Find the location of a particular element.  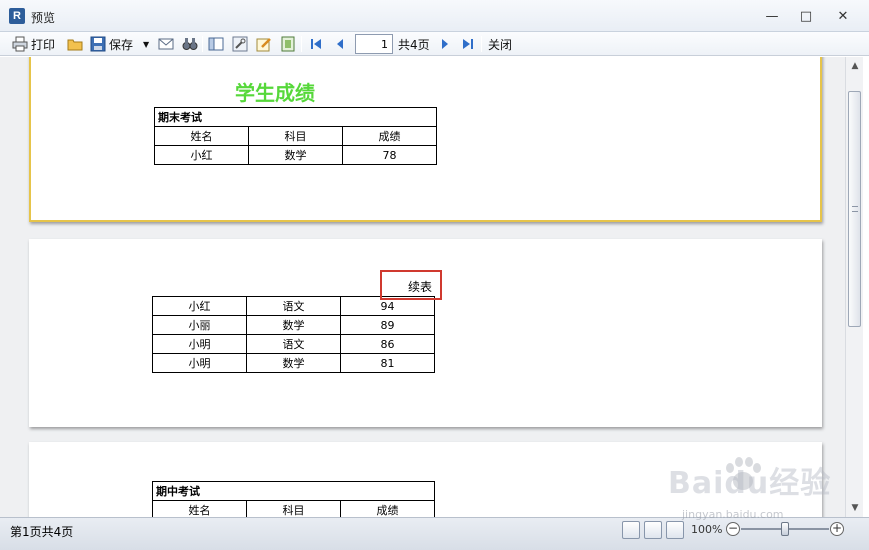

previous-page-button is located at coordinates (340, 44).